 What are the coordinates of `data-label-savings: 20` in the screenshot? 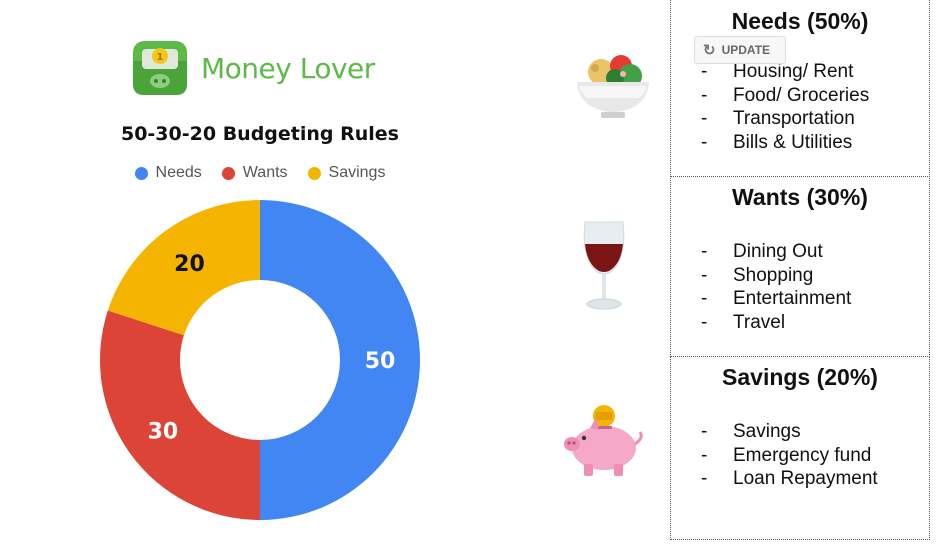 It's located at (189, 264).